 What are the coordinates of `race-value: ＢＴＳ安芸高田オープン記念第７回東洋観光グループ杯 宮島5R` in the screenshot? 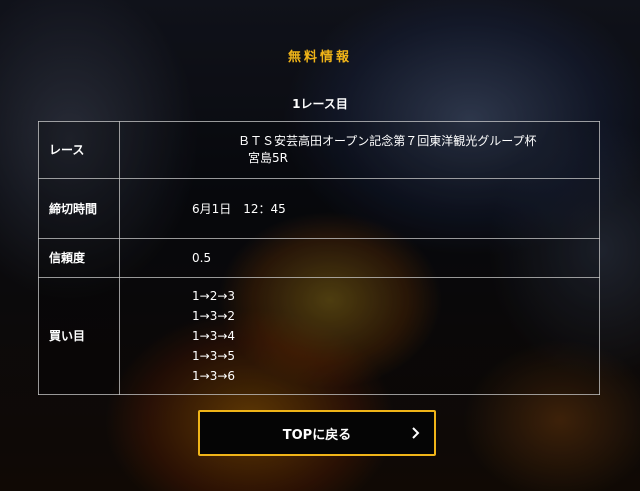 It's located at (359, 150).